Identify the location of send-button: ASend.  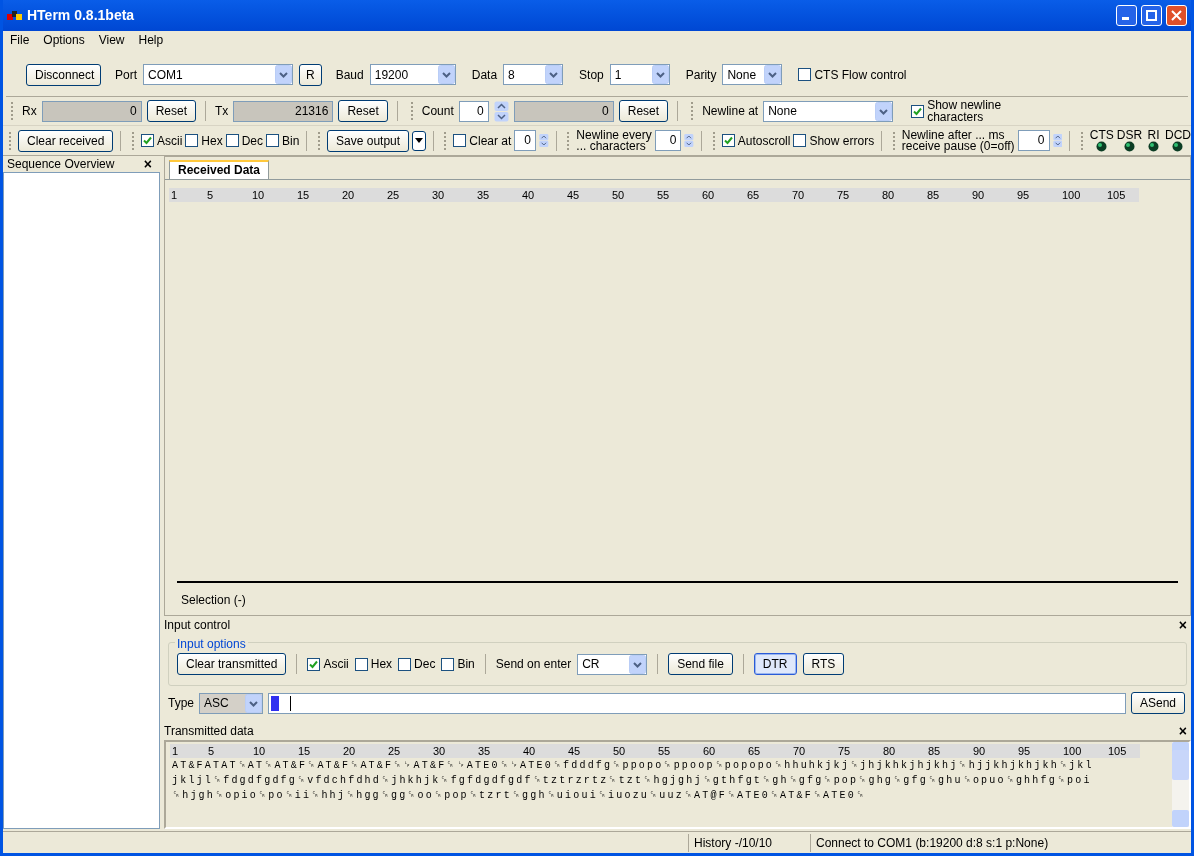
(1157, 703).